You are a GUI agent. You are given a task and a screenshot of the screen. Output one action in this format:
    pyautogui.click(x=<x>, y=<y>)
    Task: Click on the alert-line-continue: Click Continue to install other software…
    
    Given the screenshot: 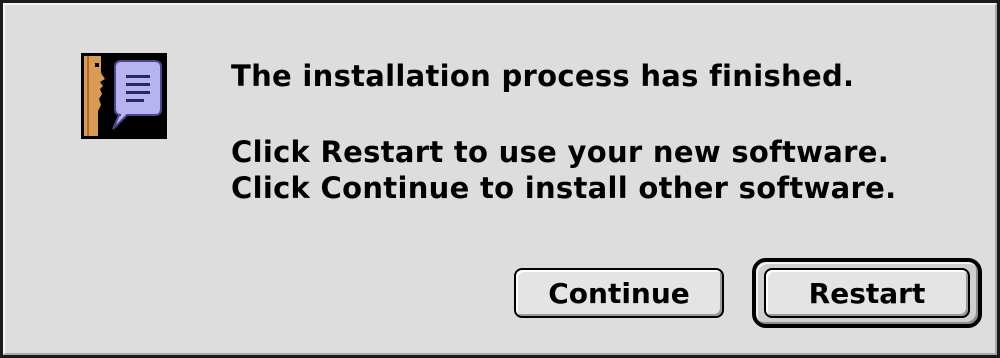 What is the action you would take?
    pyautogui.click(x=564, y=188)
    